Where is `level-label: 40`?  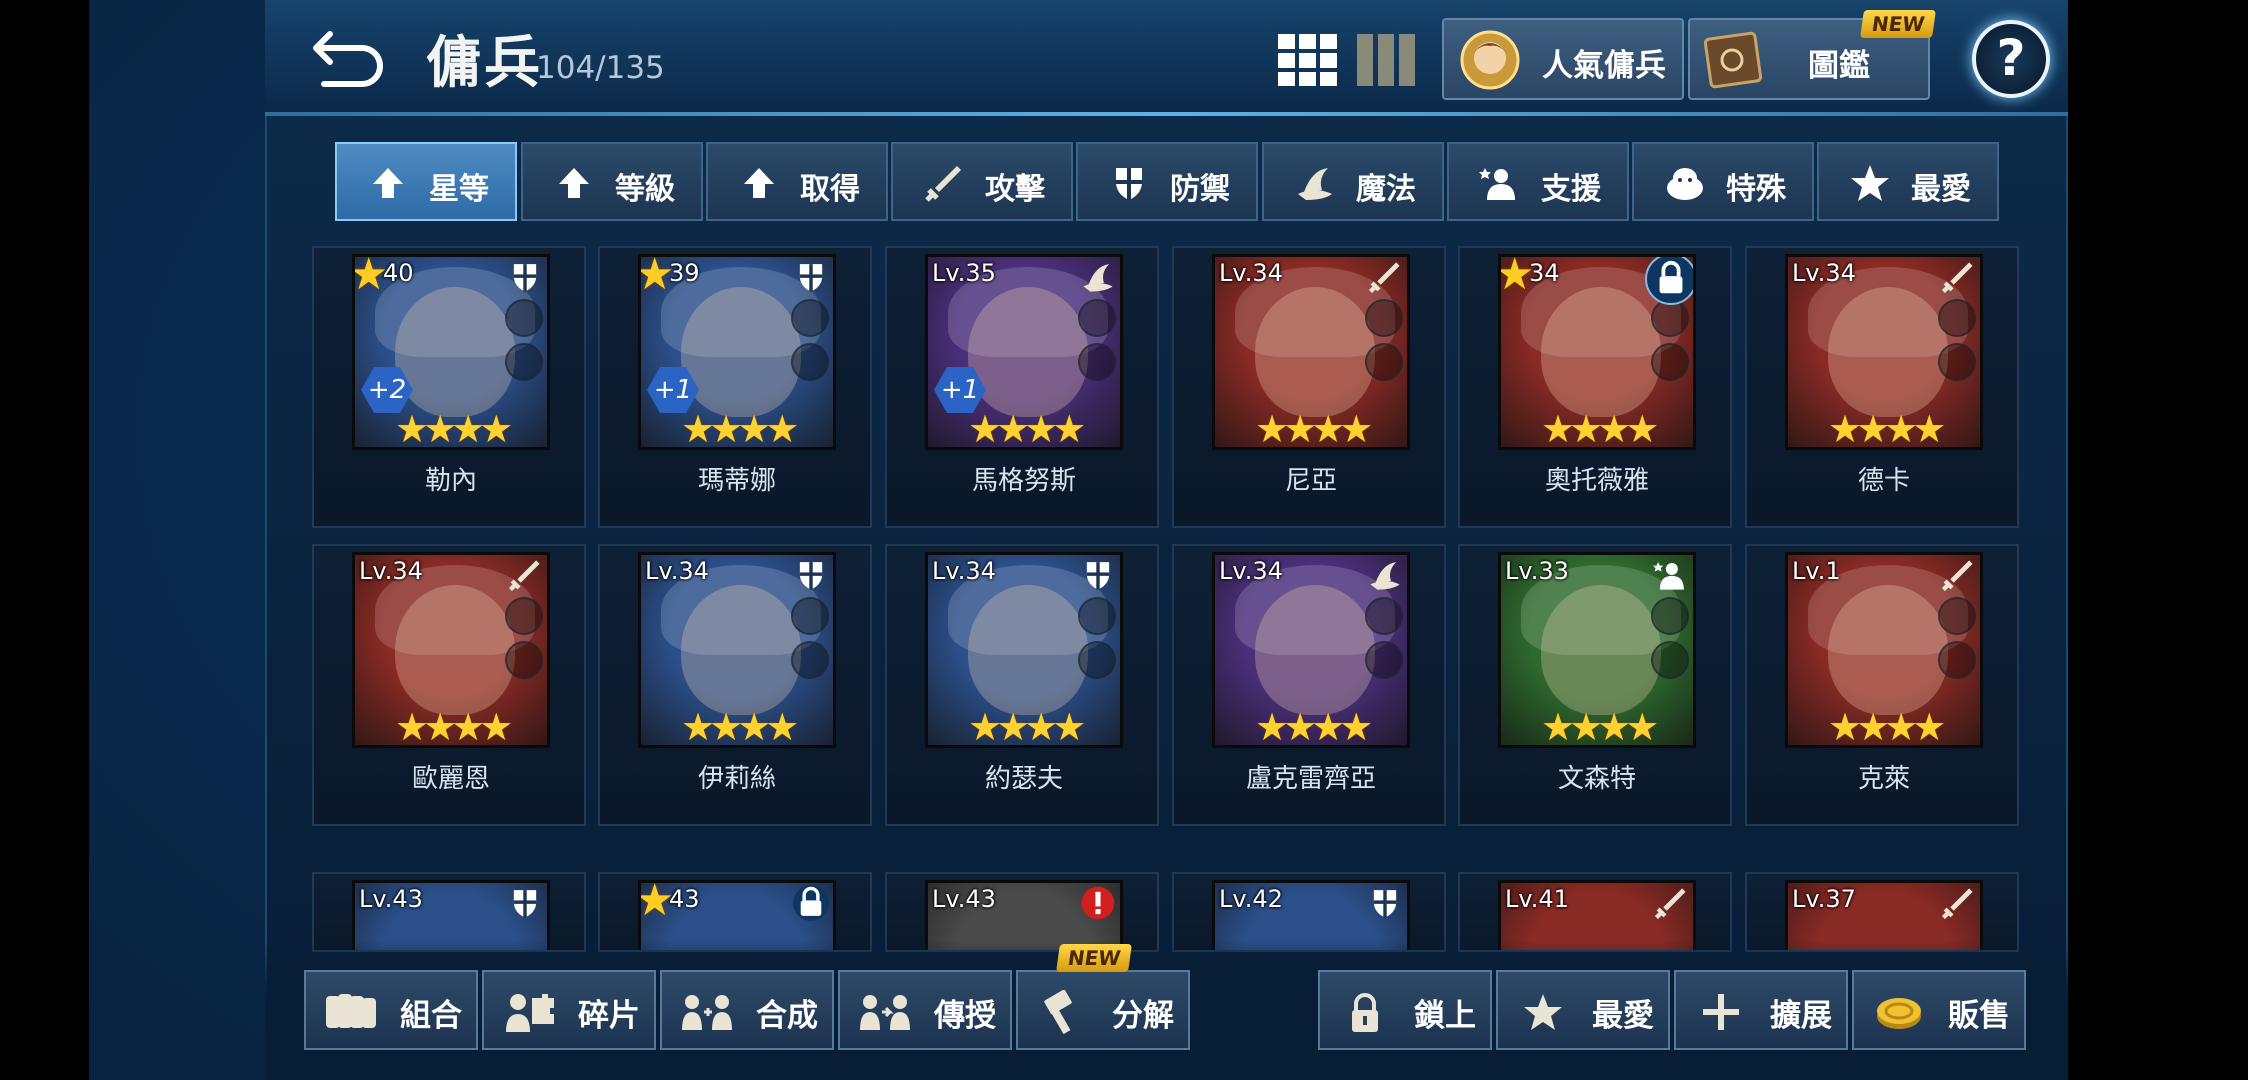
level-label: 40 is located at coordinates (398, 273).